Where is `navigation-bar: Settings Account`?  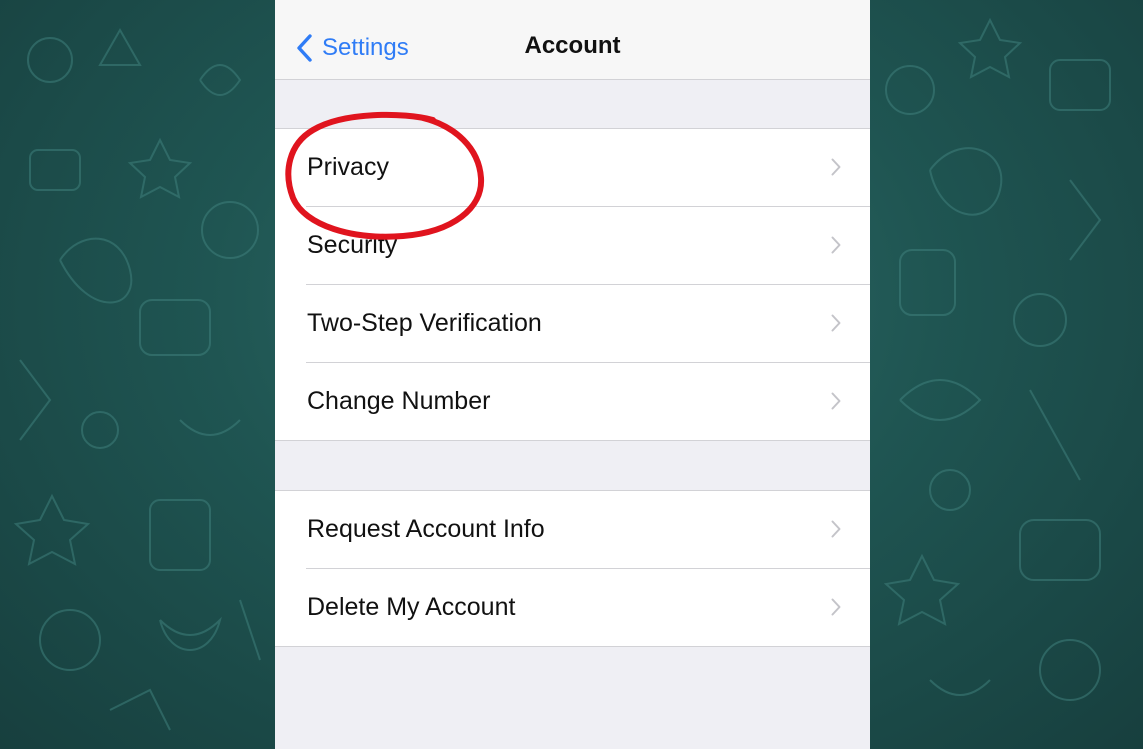 navigation-bar: Settings Account is located at coordinates (572, 40).